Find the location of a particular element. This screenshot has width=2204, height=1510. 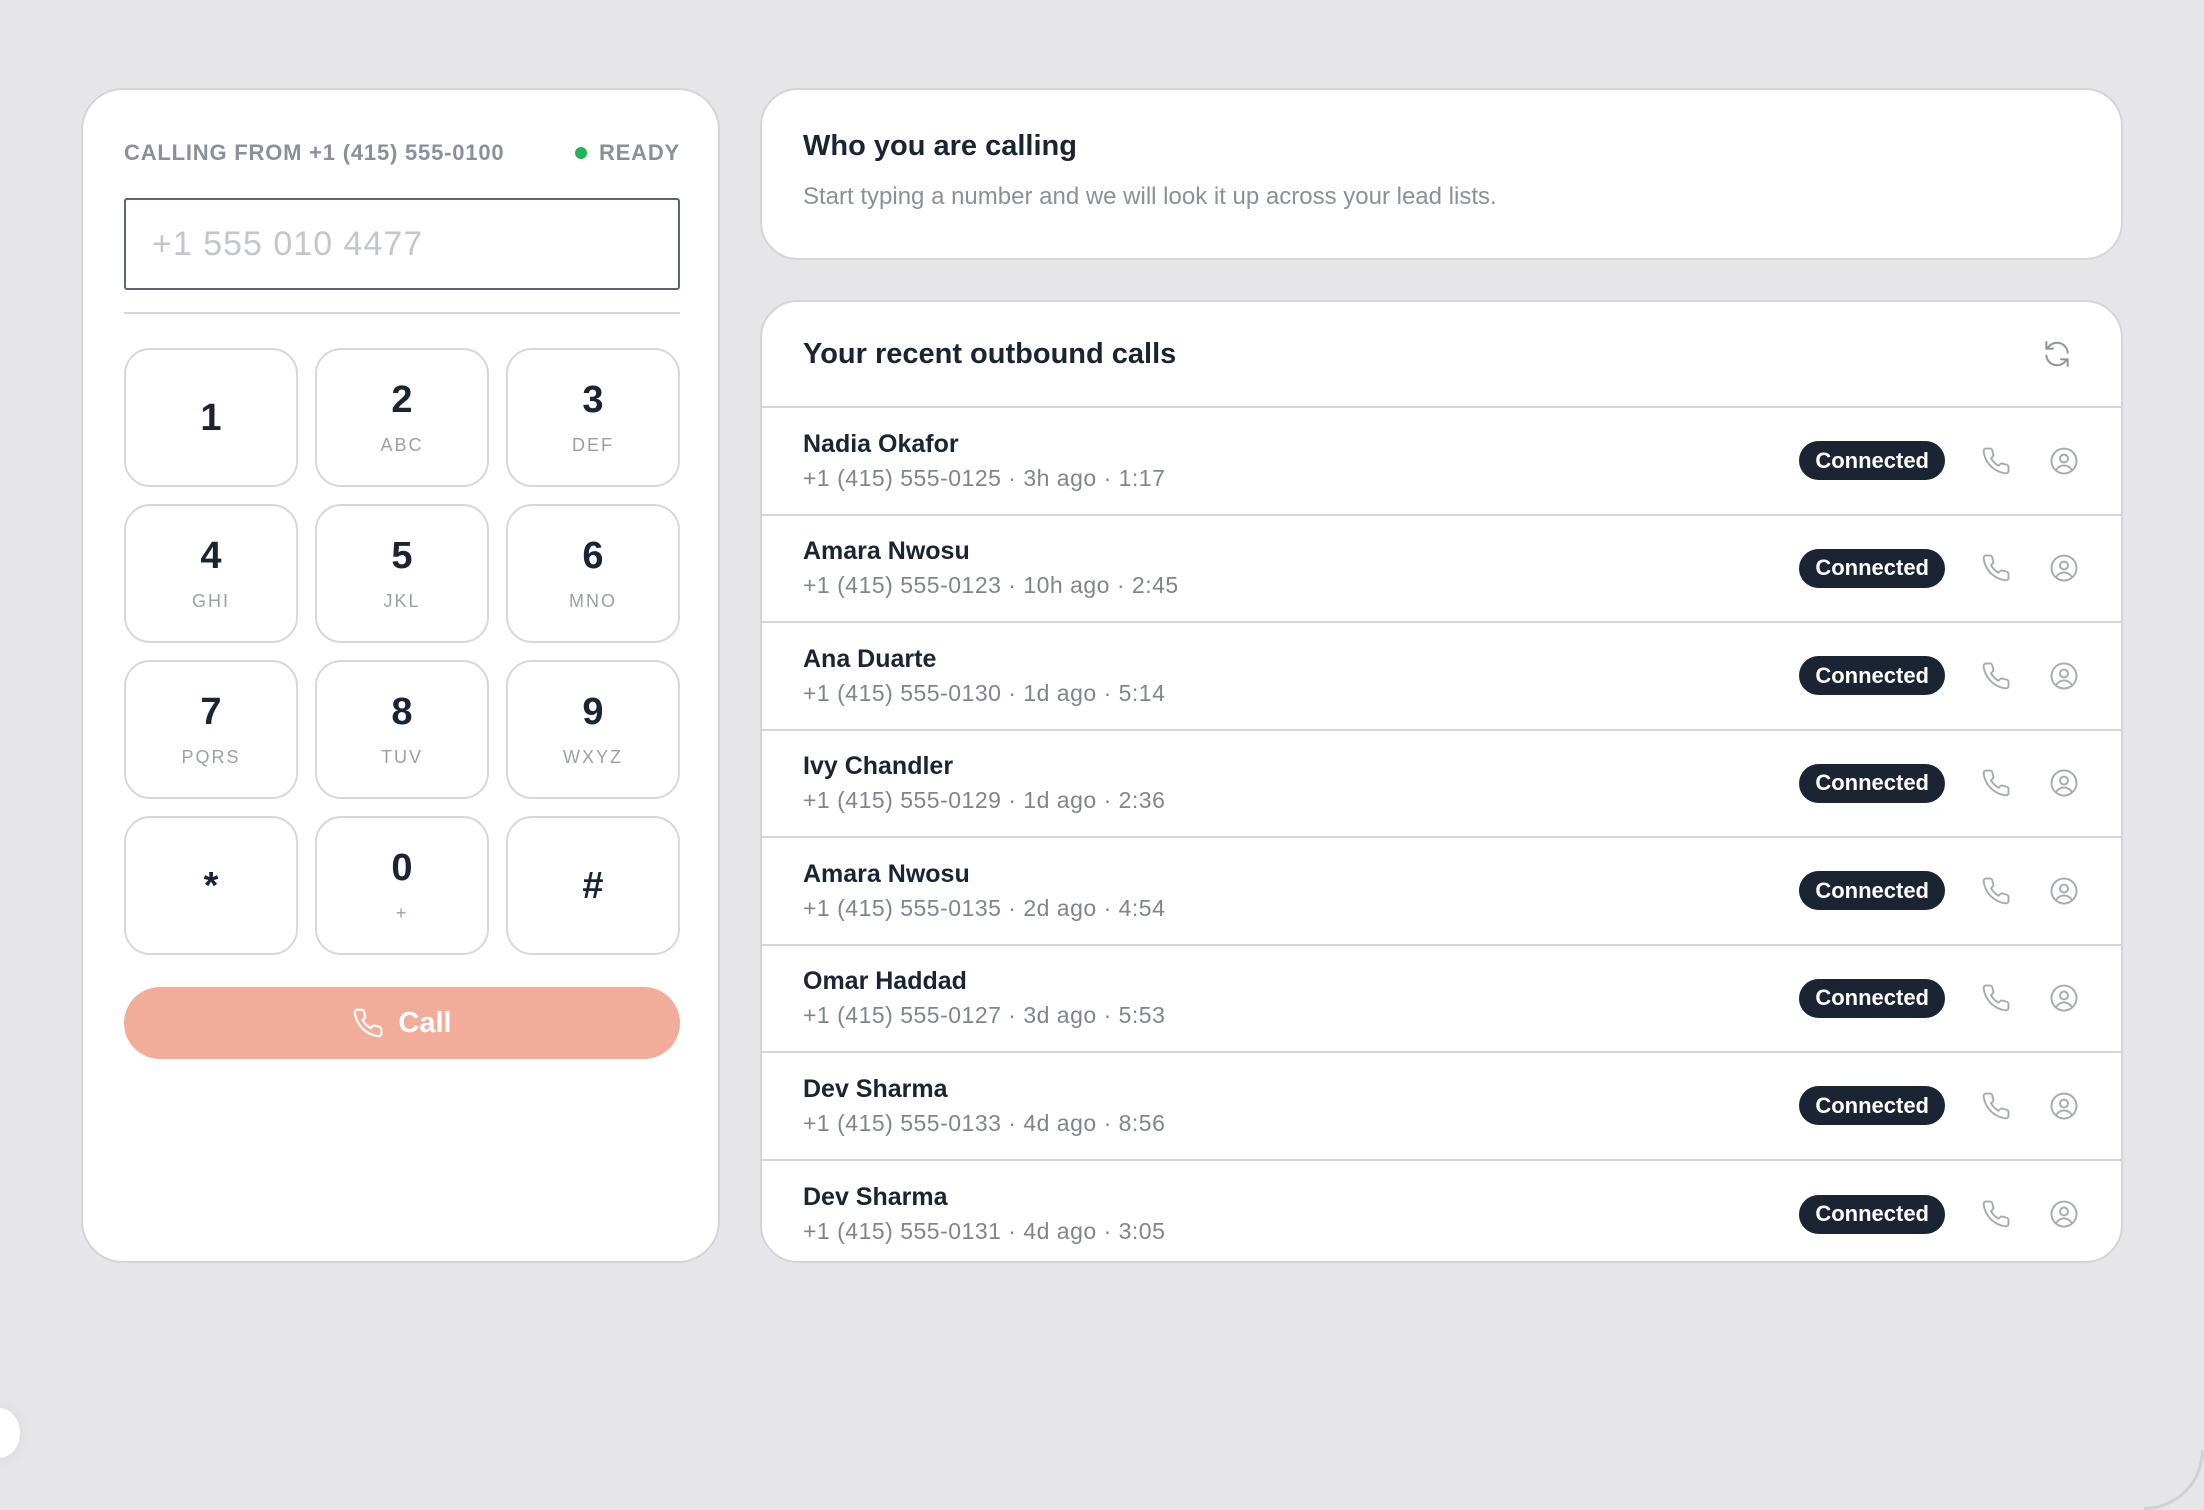

call-details: +1 (415) 555-0125 · 3h ago · 1:17 is located at coordinates (984, 477).